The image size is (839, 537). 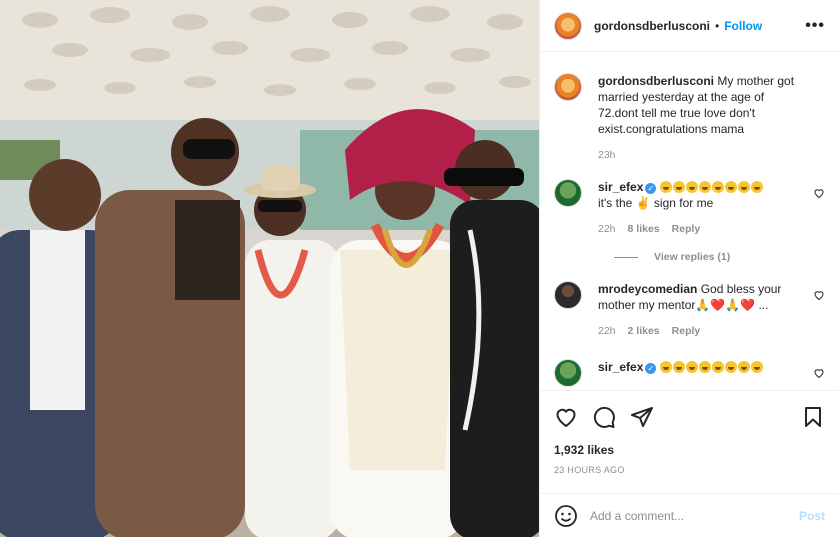 I want to click on comment-text: it's the ✌️ sign for me, so click(x=656, y=203).